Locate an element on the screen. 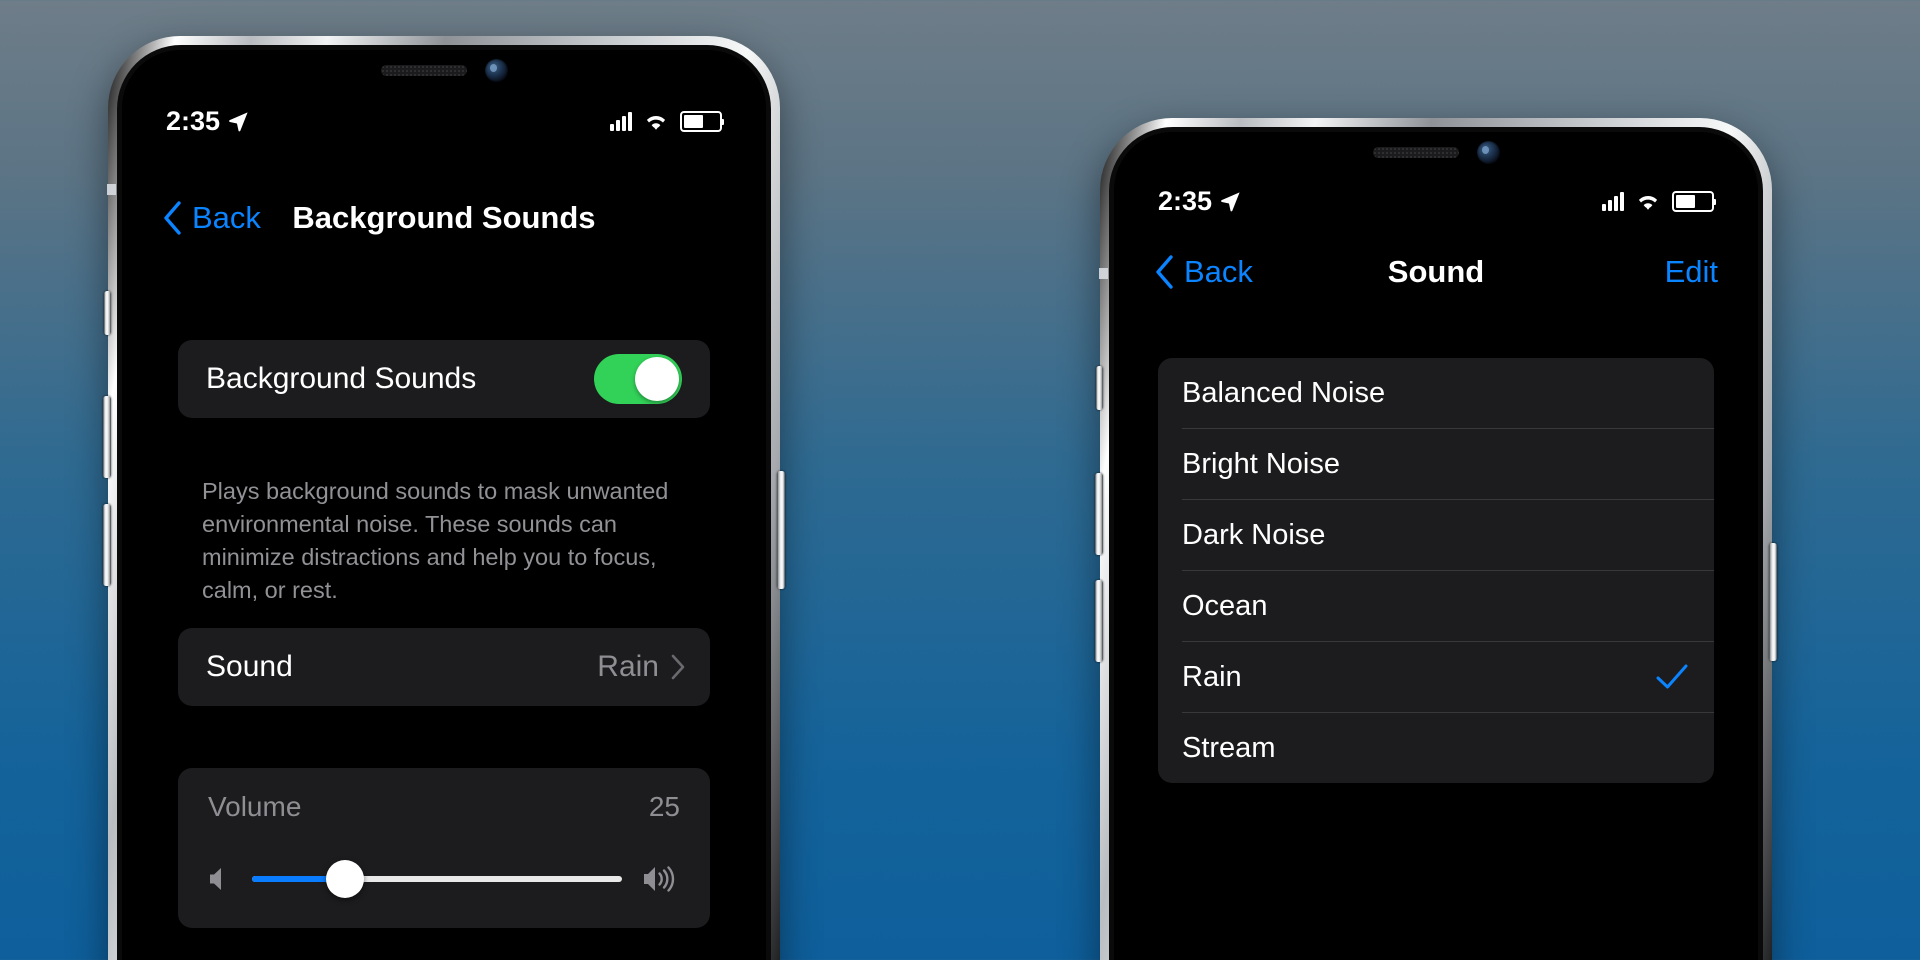 This screenshot has width=1920, height=960. list-item: Bright Noise is located at coordinates (1436, 464).